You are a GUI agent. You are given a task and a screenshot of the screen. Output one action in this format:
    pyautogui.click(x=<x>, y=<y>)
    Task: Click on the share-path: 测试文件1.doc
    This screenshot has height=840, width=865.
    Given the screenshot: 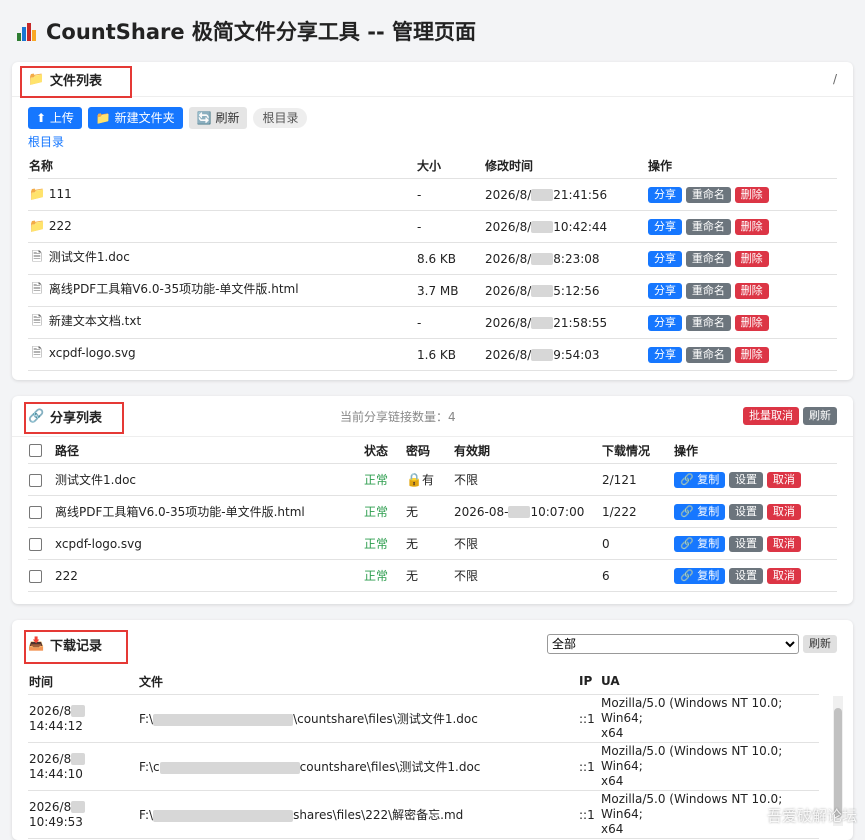 What is the action you would take?
    pyautogui.click(x=208, y=480)
    